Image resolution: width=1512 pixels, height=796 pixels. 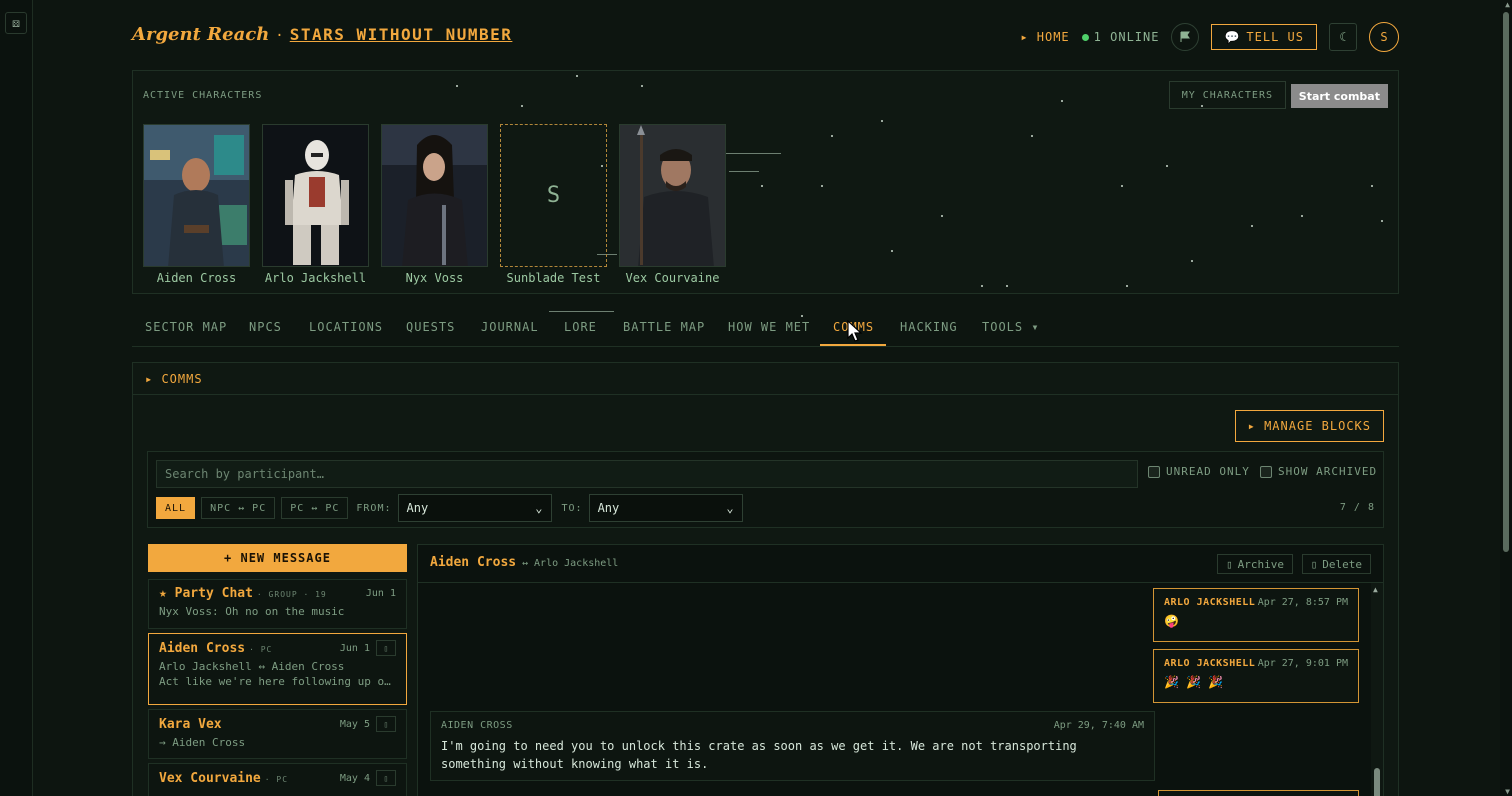 What do you see at coordinates (202, 742) in the screenshot?
I see `thread-preview: → Aiden Cross` at bounding box center [202, 742].